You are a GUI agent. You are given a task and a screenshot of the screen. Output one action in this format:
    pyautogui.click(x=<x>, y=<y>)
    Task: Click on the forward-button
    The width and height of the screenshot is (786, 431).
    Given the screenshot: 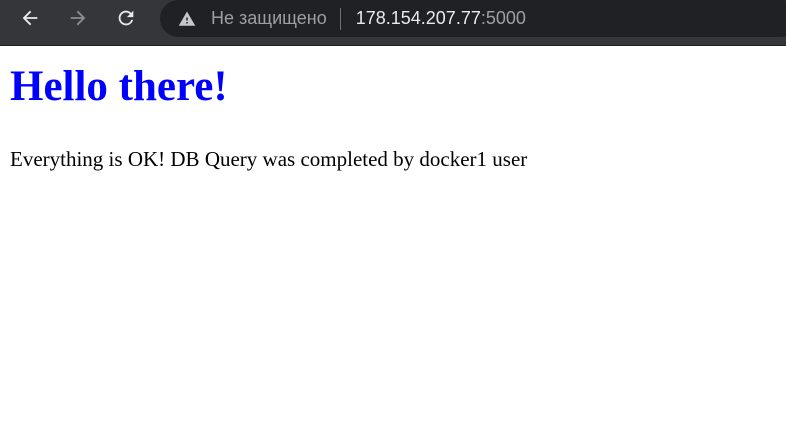 What is the action you would take?
    pyautogui.click(x=78, y=18)
    